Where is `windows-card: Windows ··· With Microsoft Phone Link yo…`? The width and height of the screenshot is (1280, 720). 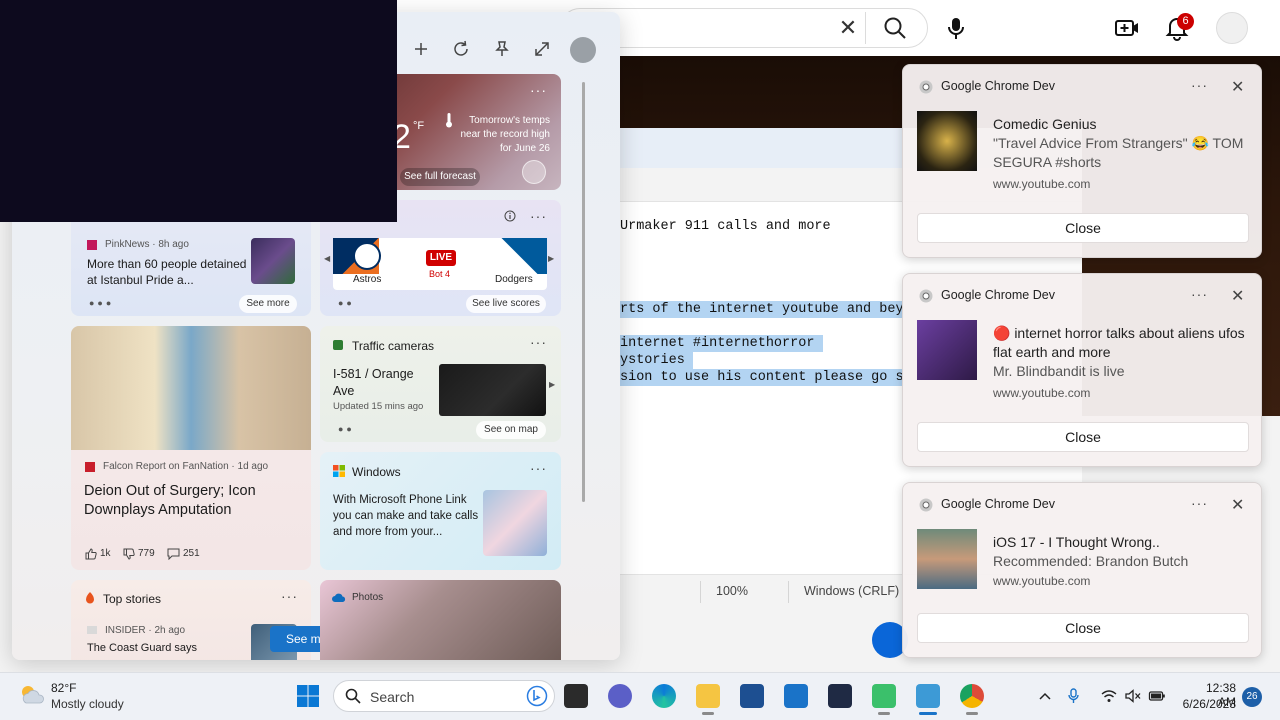 windows-card: Windows ··· With Microsoft Phone Link yo… is located at coordinates (440, 511).